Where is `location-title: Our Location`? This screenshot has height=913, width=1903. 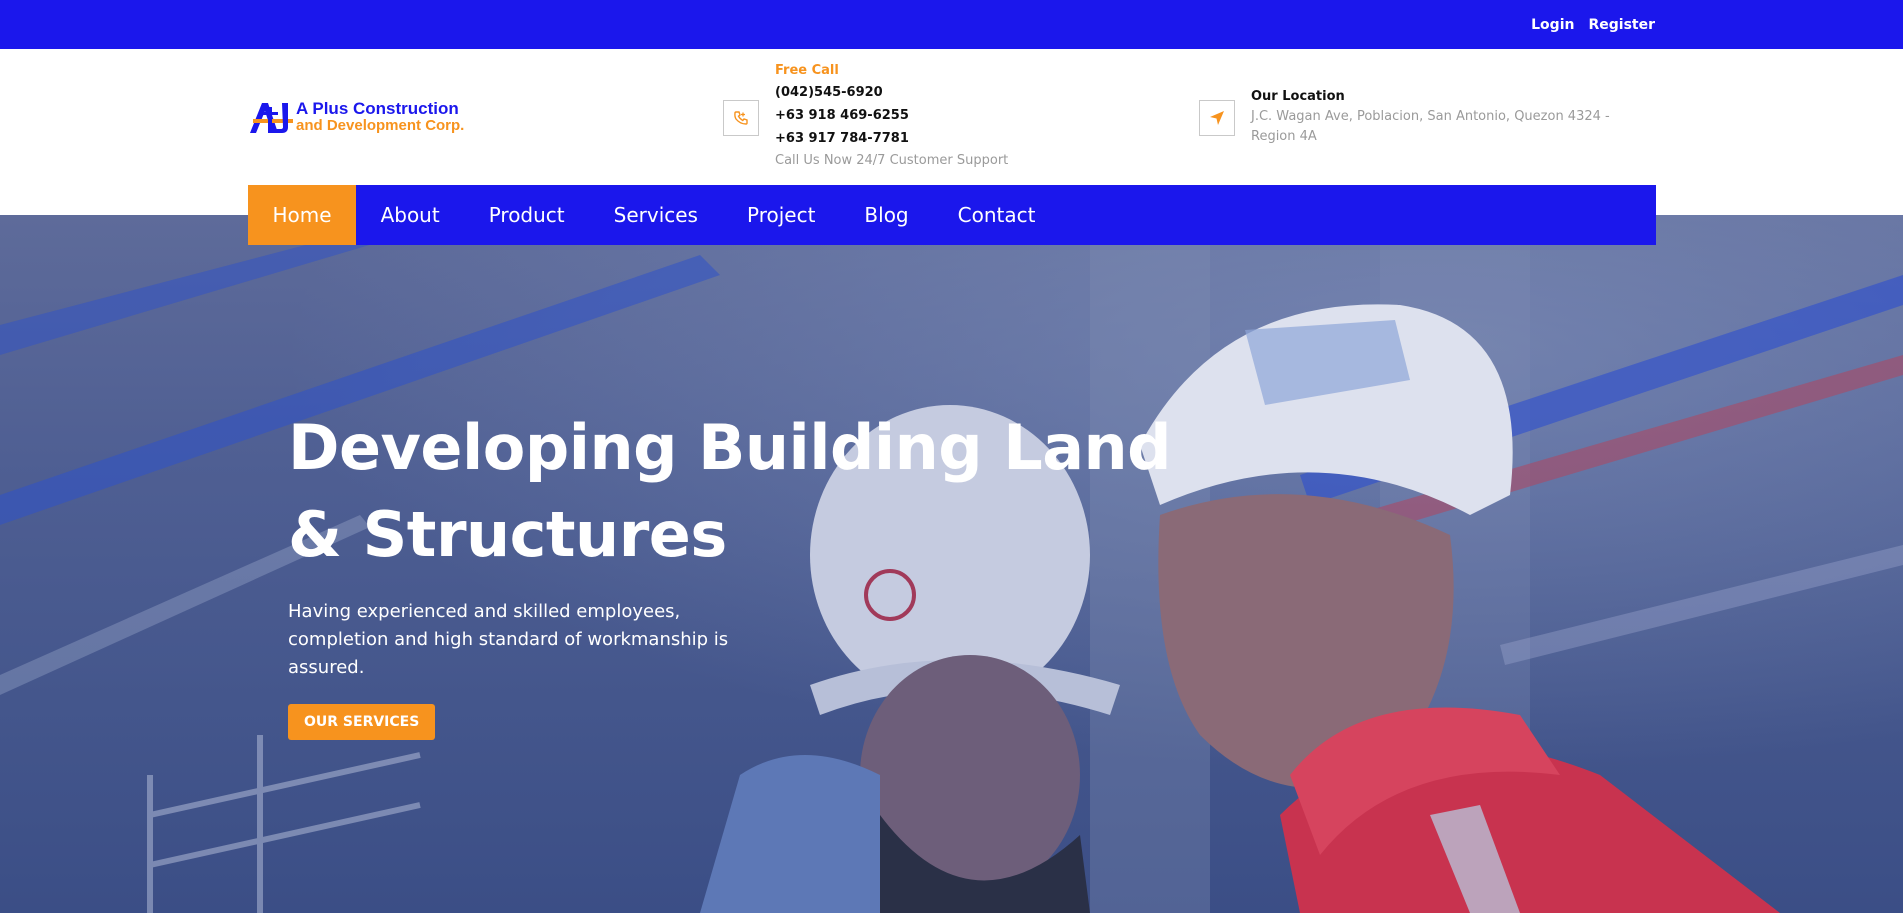
location-title: Our Location is located at coordinates (1298, 96).